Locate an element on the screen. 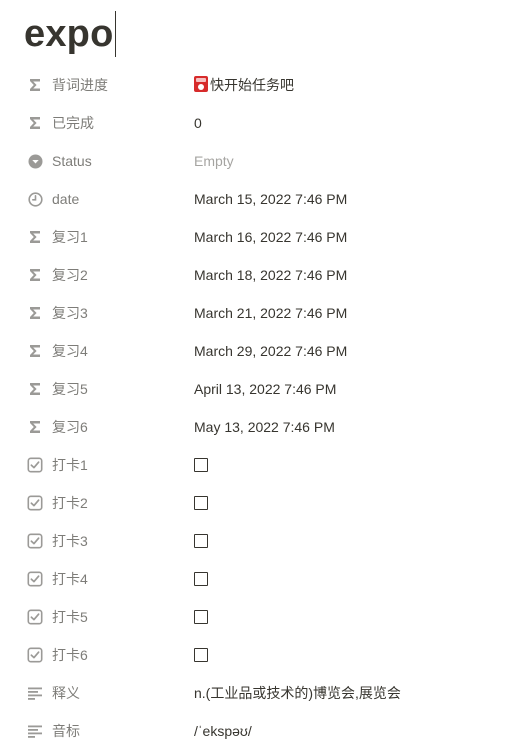  property-label: 复习2 is located at coordinates (70, 275).